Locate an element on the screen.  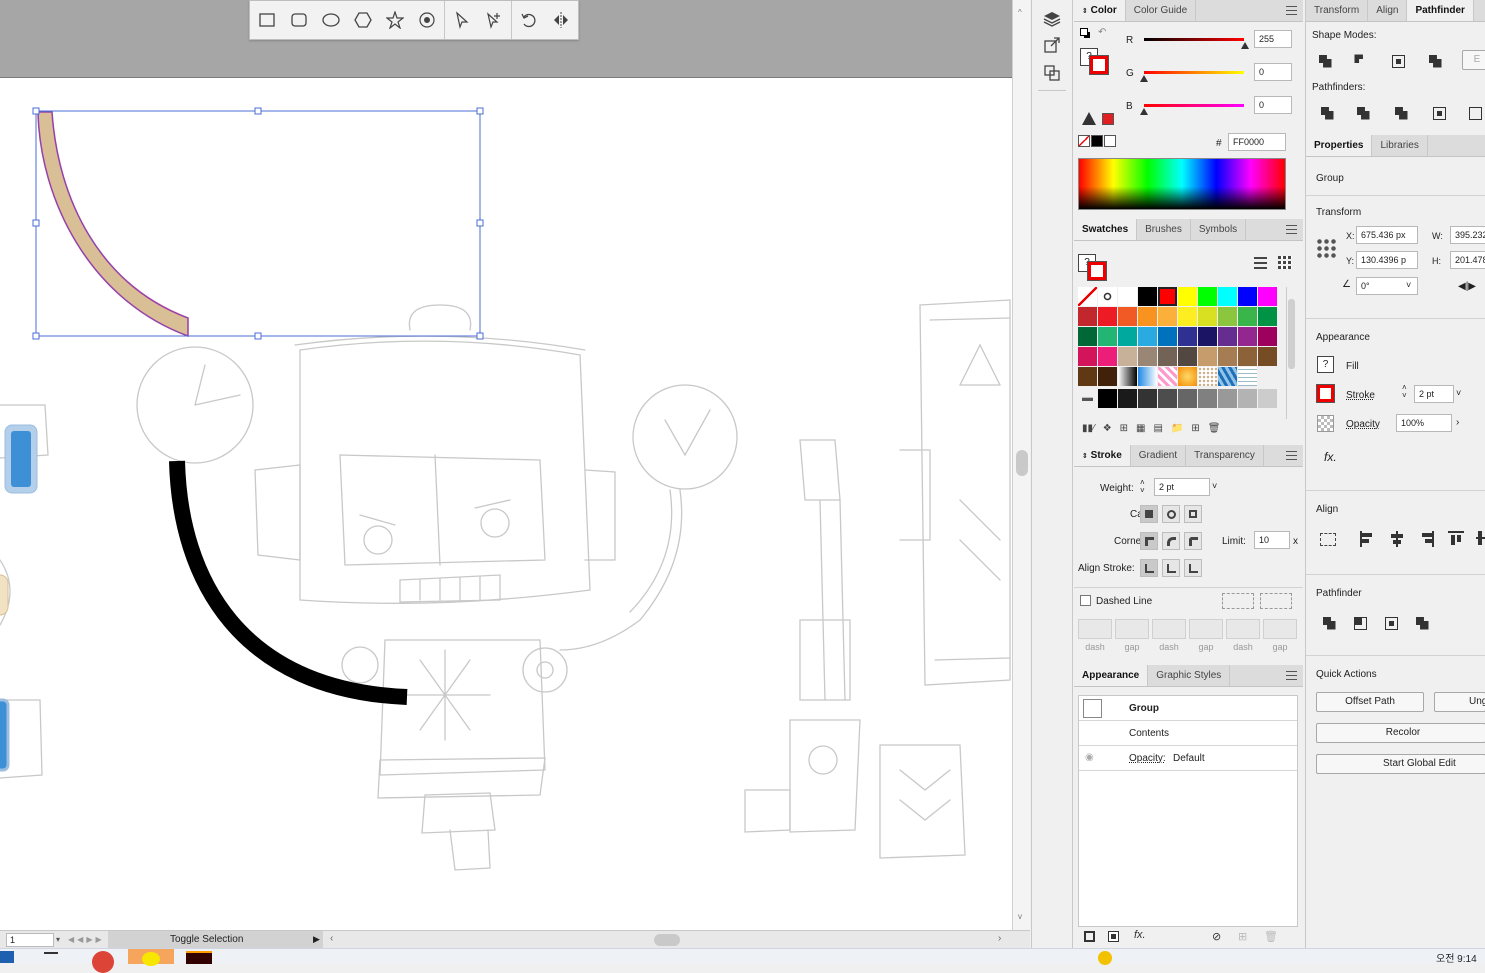
none-color-icon is located at coordinates (1084, 141).